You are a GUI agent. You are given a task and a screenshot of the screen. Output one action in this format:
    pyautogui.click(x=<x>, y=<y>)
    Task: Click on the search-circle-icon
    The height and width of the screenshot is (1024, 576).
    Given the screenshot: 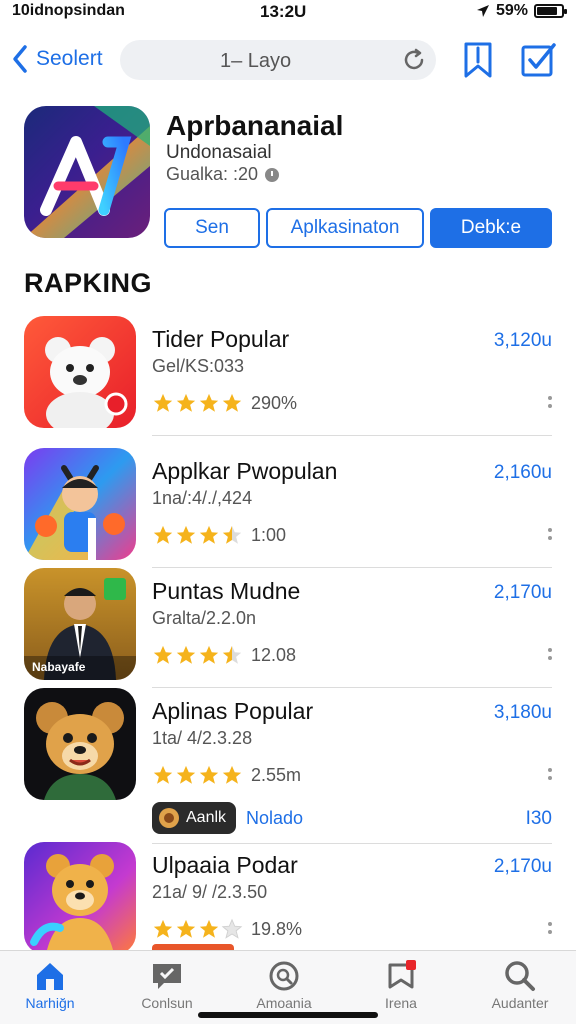 What is the action you would take?
    pyautogui.click(x=284, y=976)
    